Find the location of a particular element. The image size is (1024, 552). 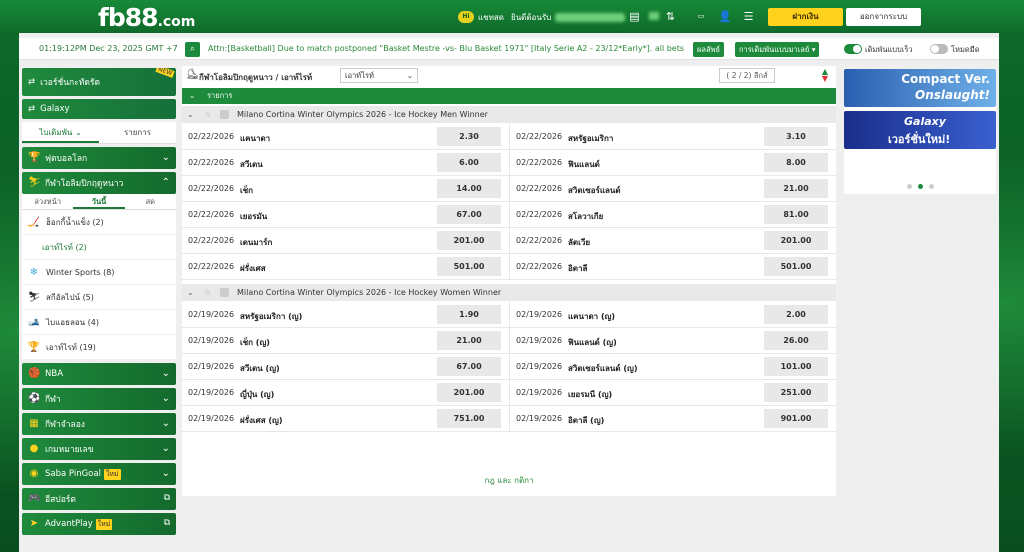

deposit-button: ฝากเงิน is located at coordinates (805, 17).